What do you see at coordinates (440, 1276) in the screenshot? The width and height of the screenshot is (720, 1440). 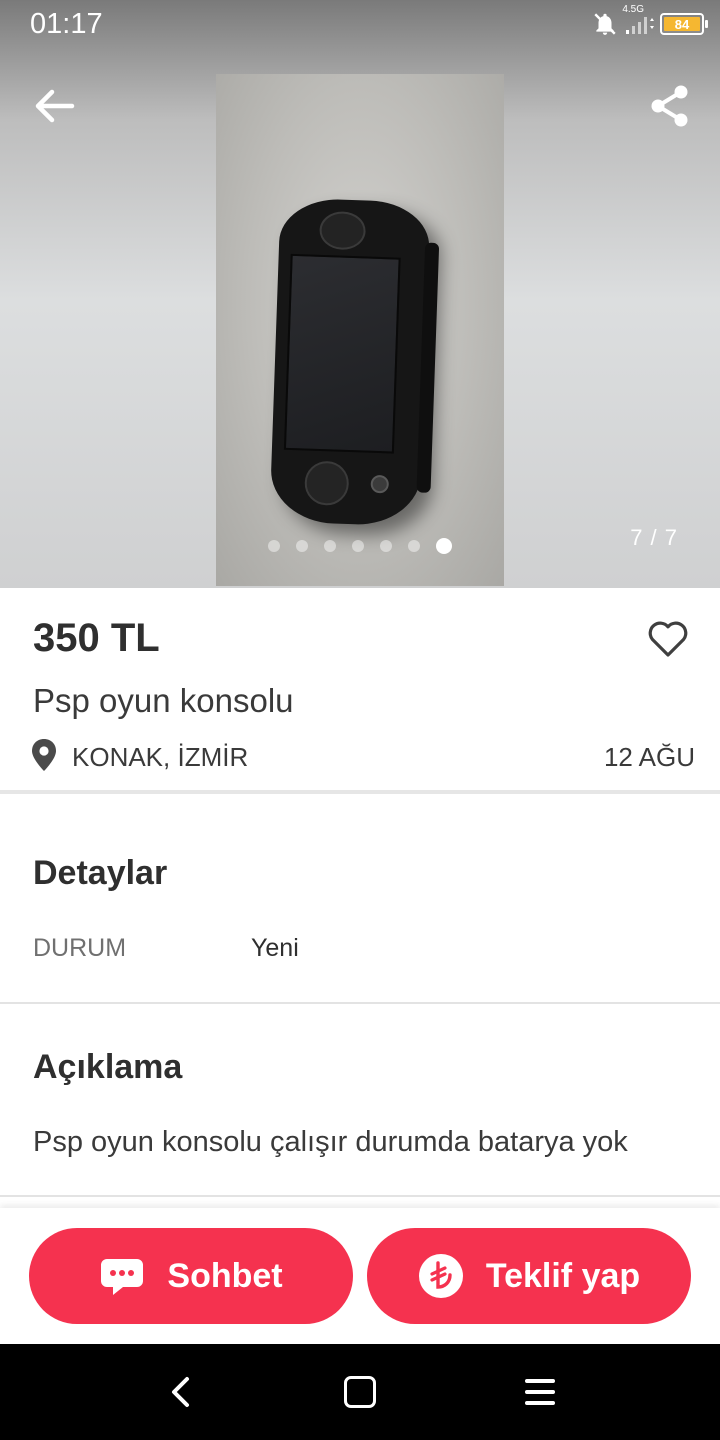 I see `lira-icon` at bounding box center [440, 1276].